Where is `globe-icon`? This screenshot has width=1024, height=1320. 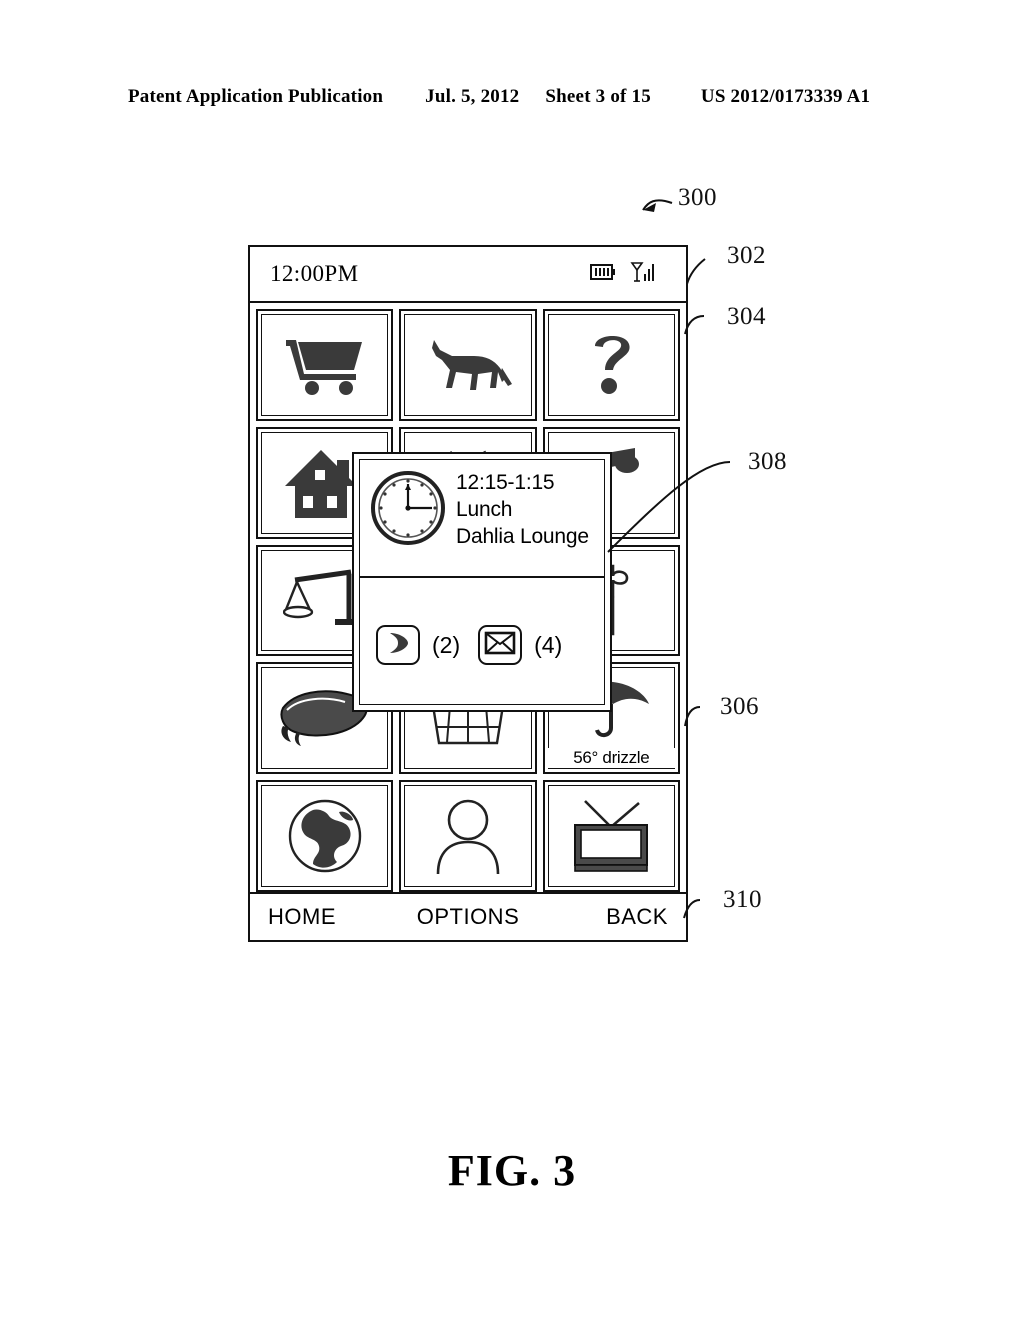
globe-icon is located at coordinates (325, 836).